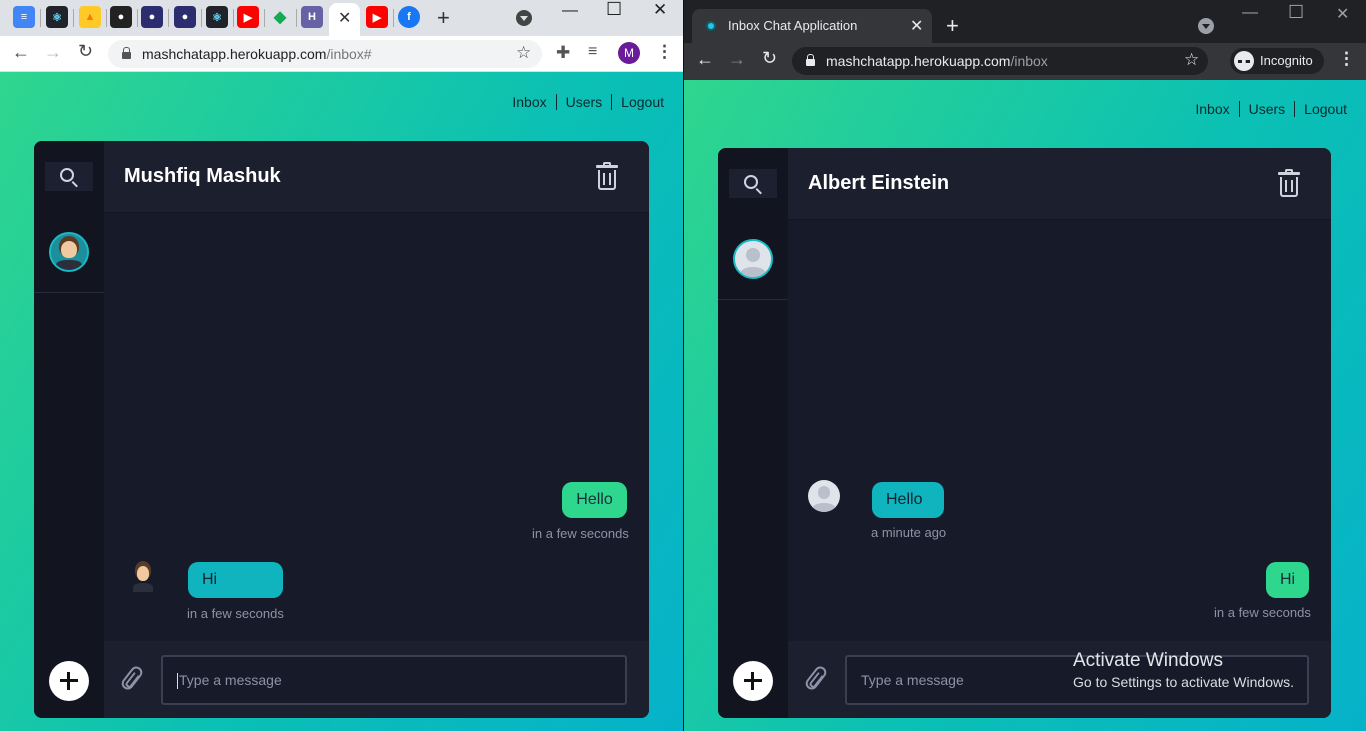 The height and width of the screenshot is (731, 1366). What do you see at coordinates (1287, 580) in the screenshot?
I see `message-bubble: Hi` at bounding box center [1287, 580].